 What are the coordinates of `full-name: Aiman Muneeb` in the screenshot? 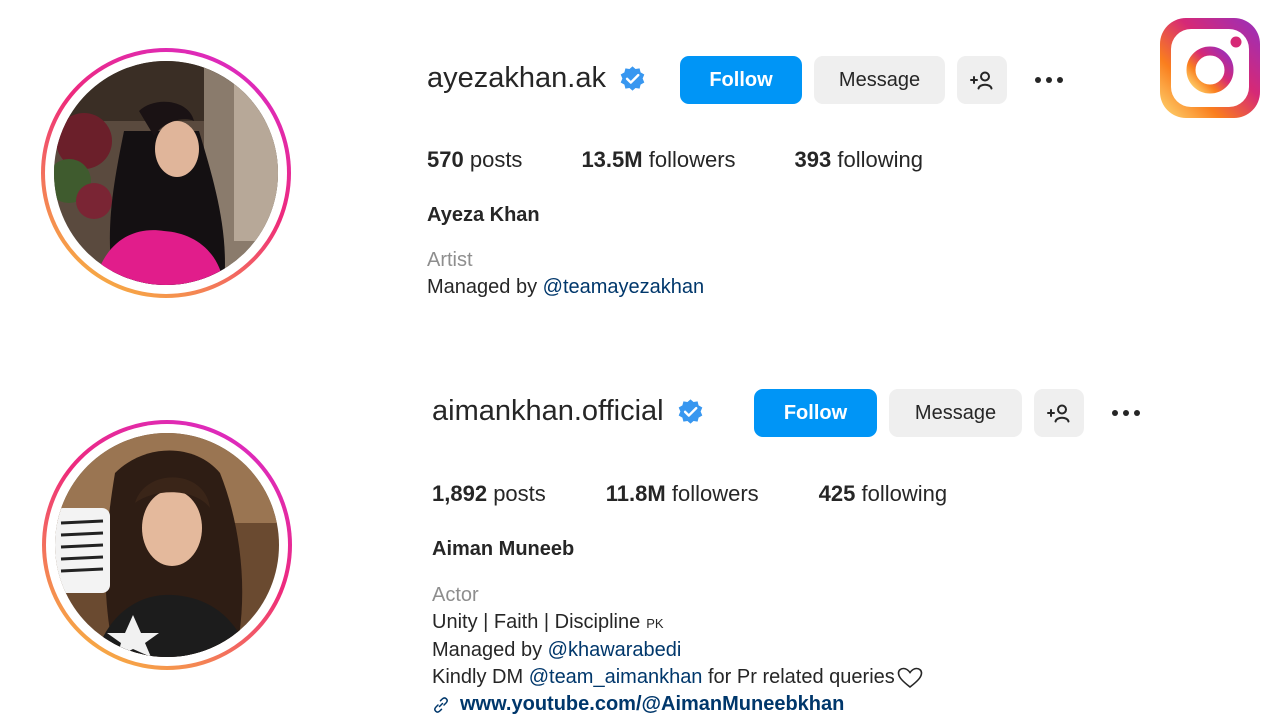 It's located at (503, 549).